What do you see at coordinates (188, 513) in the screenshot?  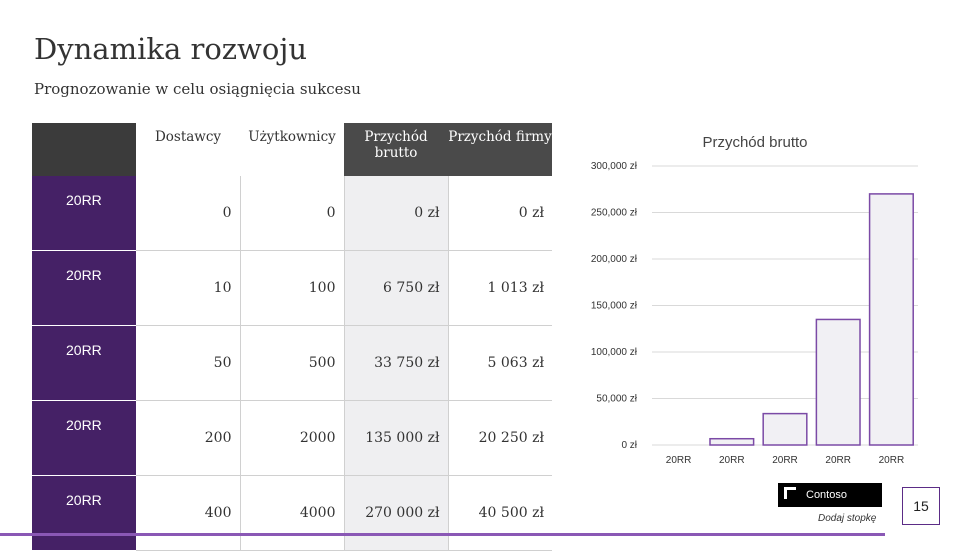 I see `table-cell: 400` at bounding box center [188, 513].